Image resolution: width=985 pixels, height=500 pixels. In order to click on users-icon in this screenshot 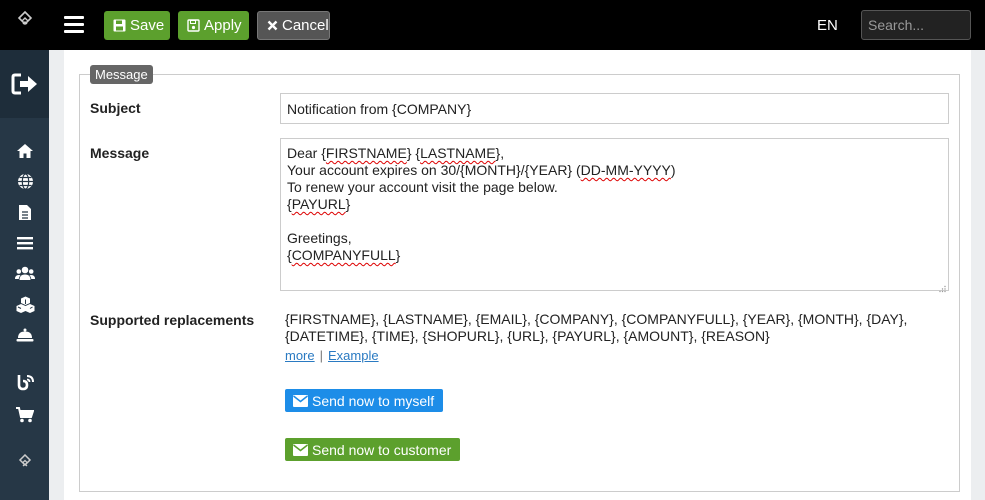, I will do `click(25, 273)`.